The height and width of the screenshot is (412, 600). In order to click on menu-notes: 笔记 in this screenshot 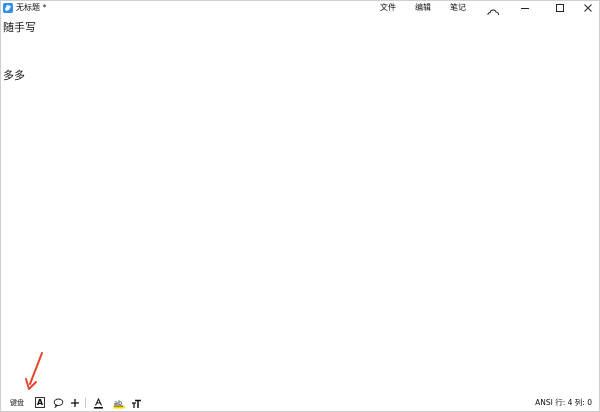, I will do `click(458, 7)`.